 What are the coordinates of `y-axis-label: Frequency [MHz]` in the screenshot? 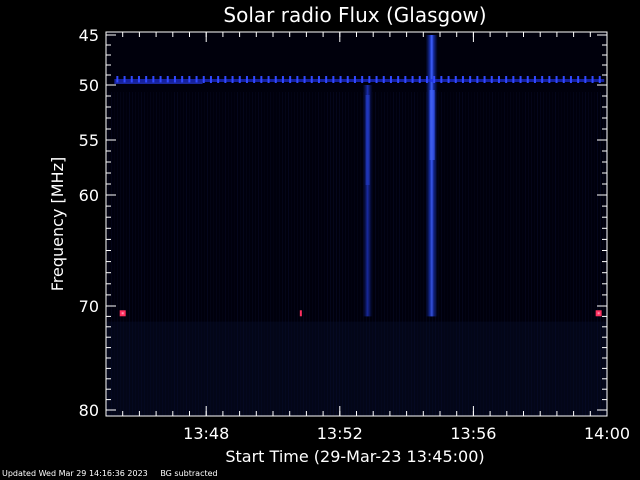 It's located at (57, 224).